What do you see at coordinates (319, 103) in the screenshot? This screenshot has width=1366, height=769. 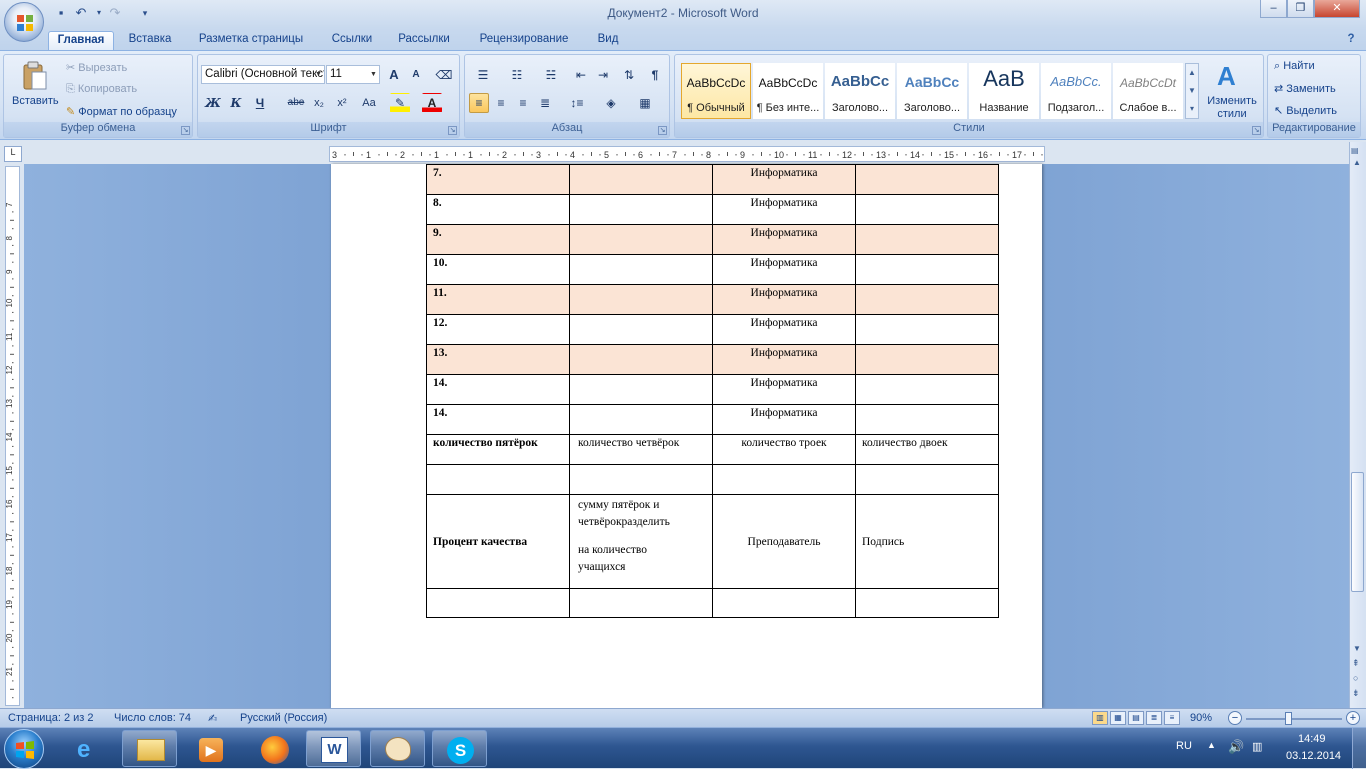 I see `subscript-button: x₂` at bounding box center [319, 103].